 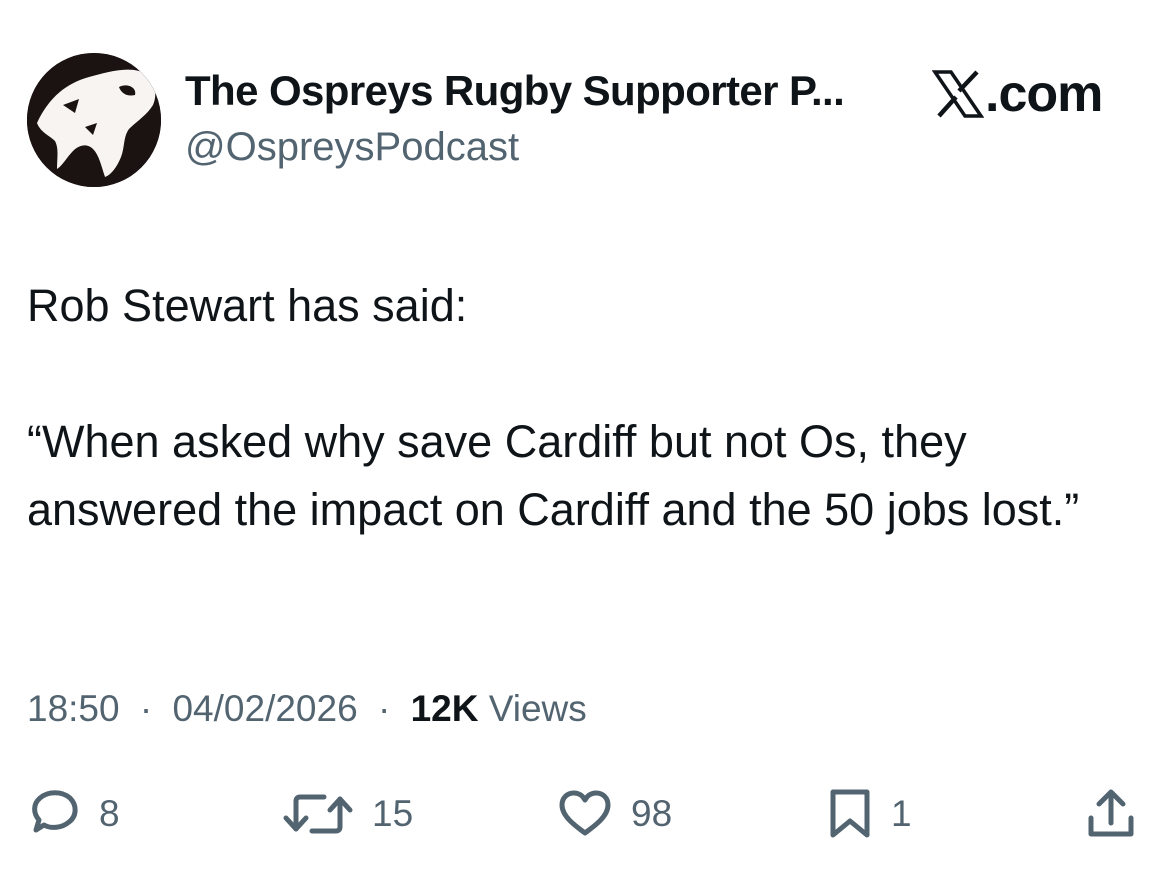 What do you see at coordinates (318, 814) in the screenshot?
I see `retweet-icon` at bounding box center [318, 814].